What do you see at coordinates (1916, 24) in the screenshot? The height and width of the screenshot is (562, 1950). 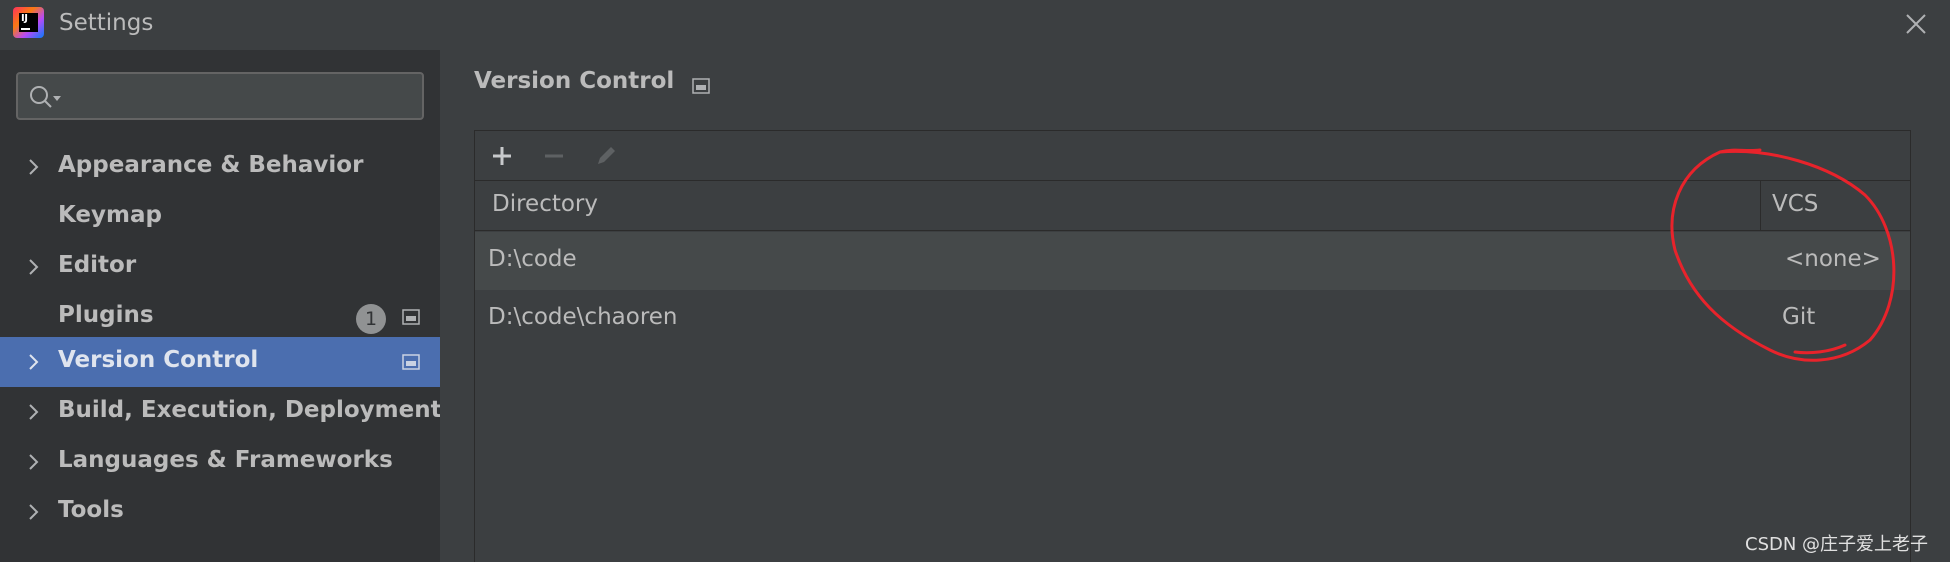 I see `close-icon` at bounding box center [1916, 24].